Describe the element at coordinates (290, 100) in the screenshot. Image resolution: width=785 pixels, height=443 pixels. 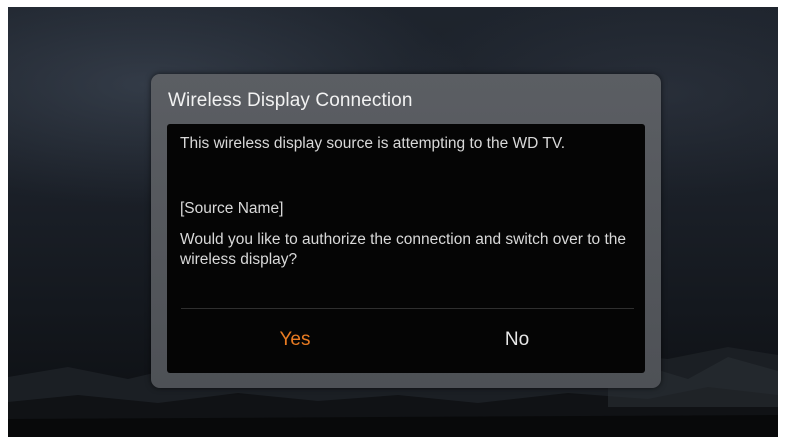
I see `dialog-title: Wireless Display Connection` at that location.